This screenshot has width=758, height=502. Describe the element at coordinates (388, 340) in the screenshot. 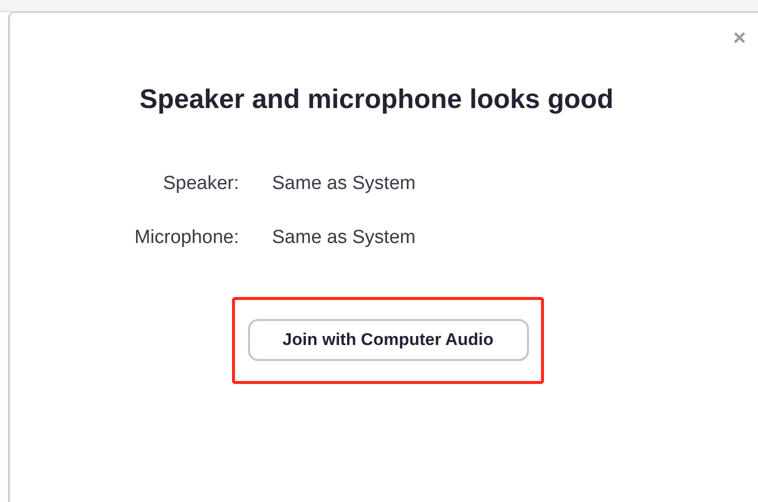

I see `join-audio-button: Join with Computer Audio` at that location.